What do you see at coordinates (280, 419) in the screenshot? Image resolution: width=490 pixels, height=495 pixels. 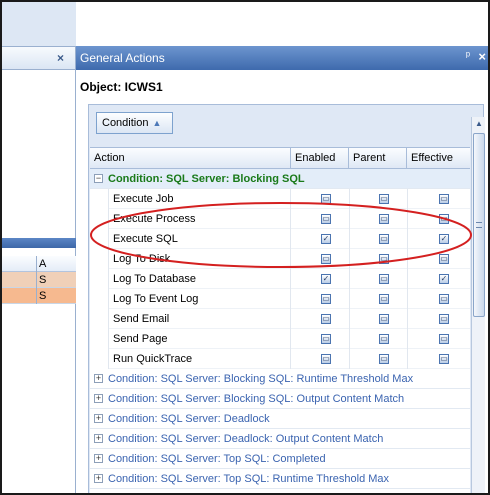 I see `group-row-collapsed: + Condition: SQL Server: Deadlock` at bounding box center [280, 419].